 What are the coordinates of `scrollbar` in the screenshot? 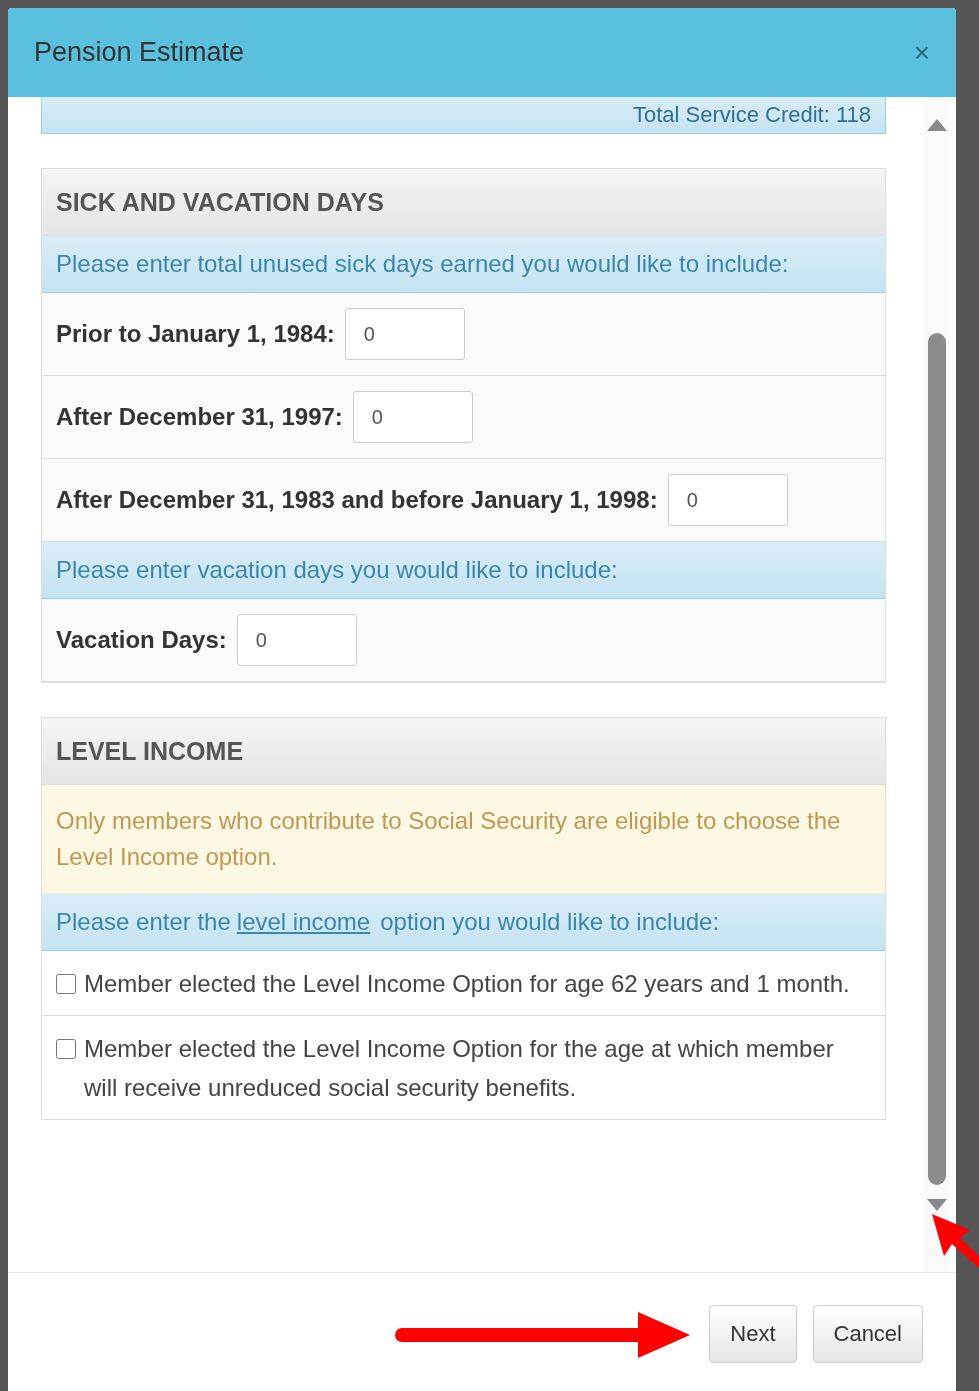 It's located at (937, 684).